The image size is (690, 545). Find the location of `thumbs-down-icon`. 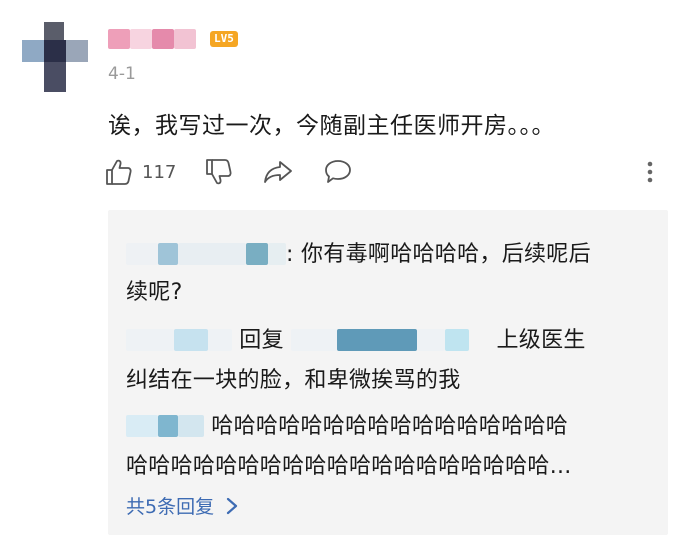

thumbs-down-icon is located at coordinates (219, 172).